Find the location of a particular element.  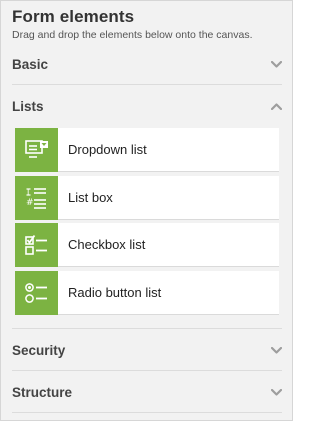

section-security-header: Security is located at coordinates (147, 350).